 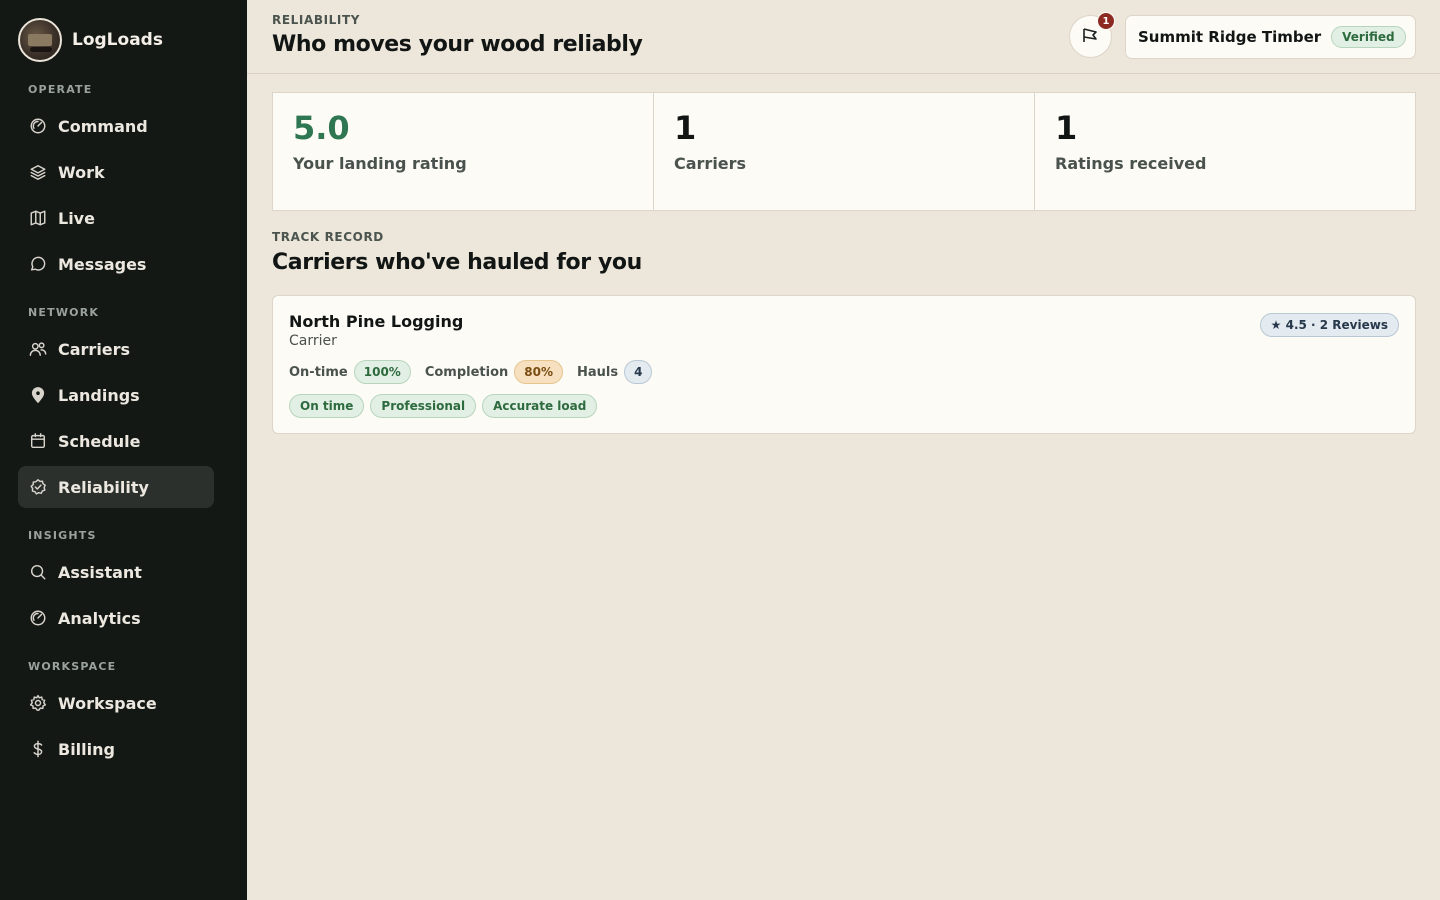 I want to click on stat-carriers: 1 Carriers, so click(x=844, y=151).